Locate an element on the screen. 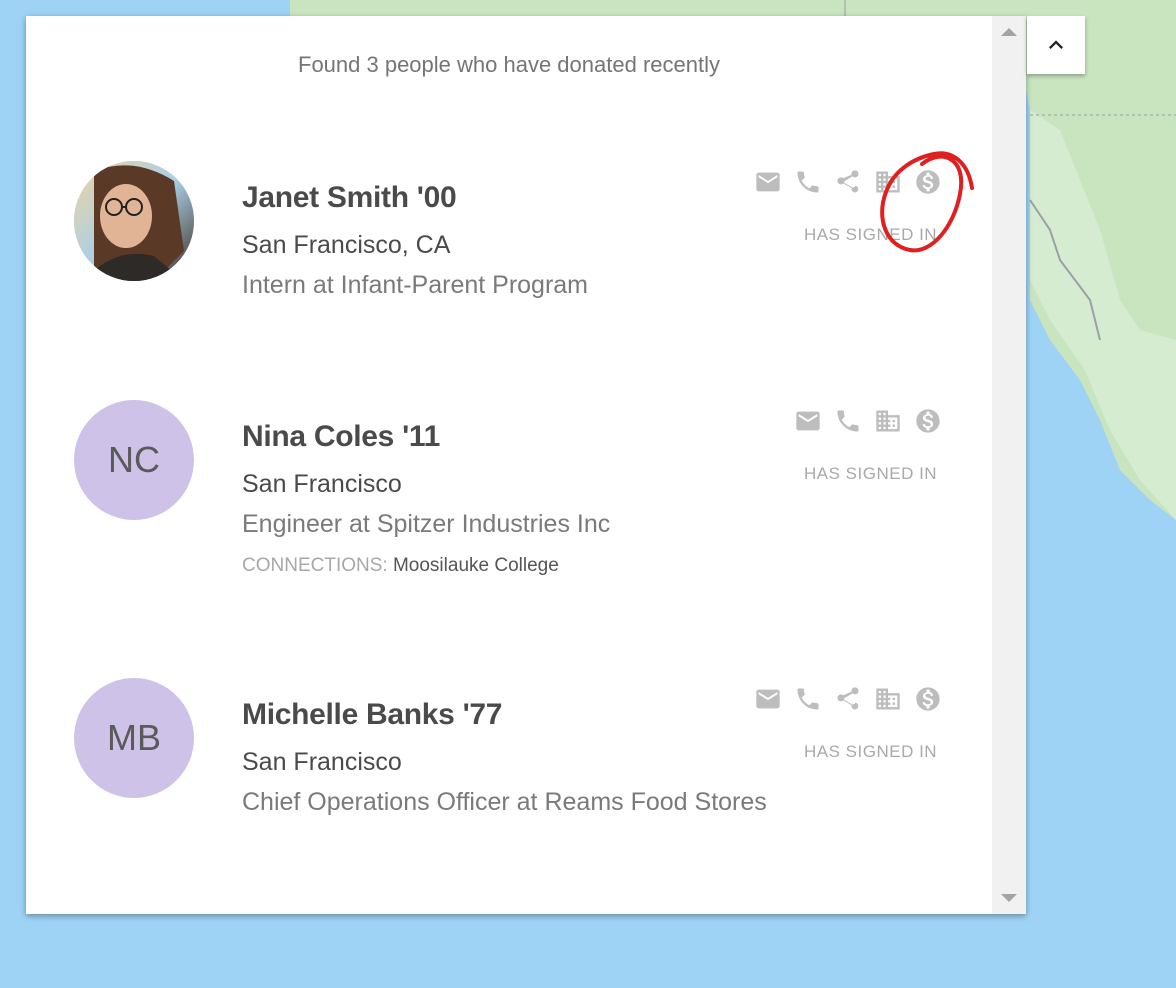 The width and height of the screenshot is (1176, 988). chevron-up-icon is located at coordinates (1056, 44).